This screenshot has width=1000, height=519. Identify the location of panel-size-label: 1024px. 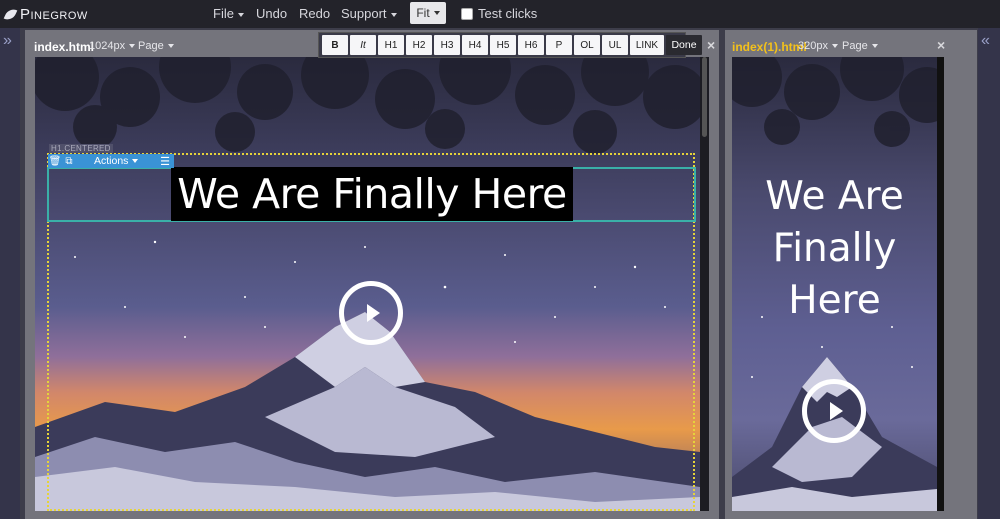
(107, 46).